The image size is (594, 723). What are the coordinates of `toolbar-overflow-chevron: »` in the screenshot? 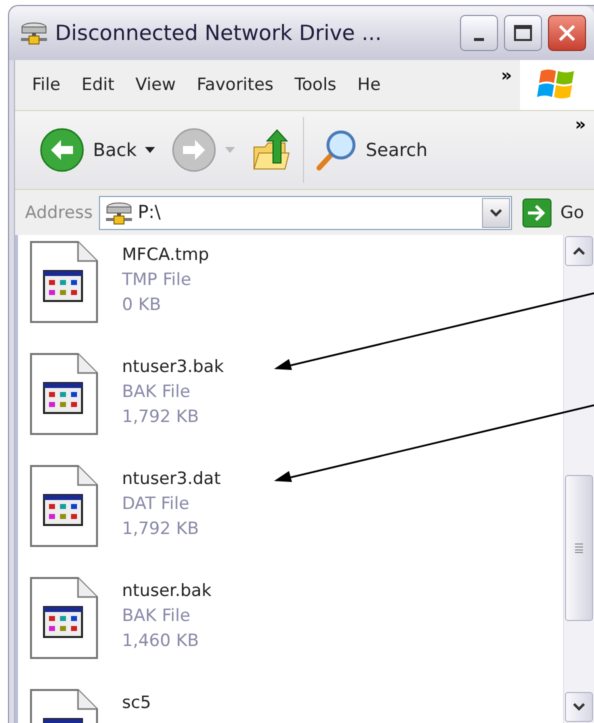 It's located at (580, 125).